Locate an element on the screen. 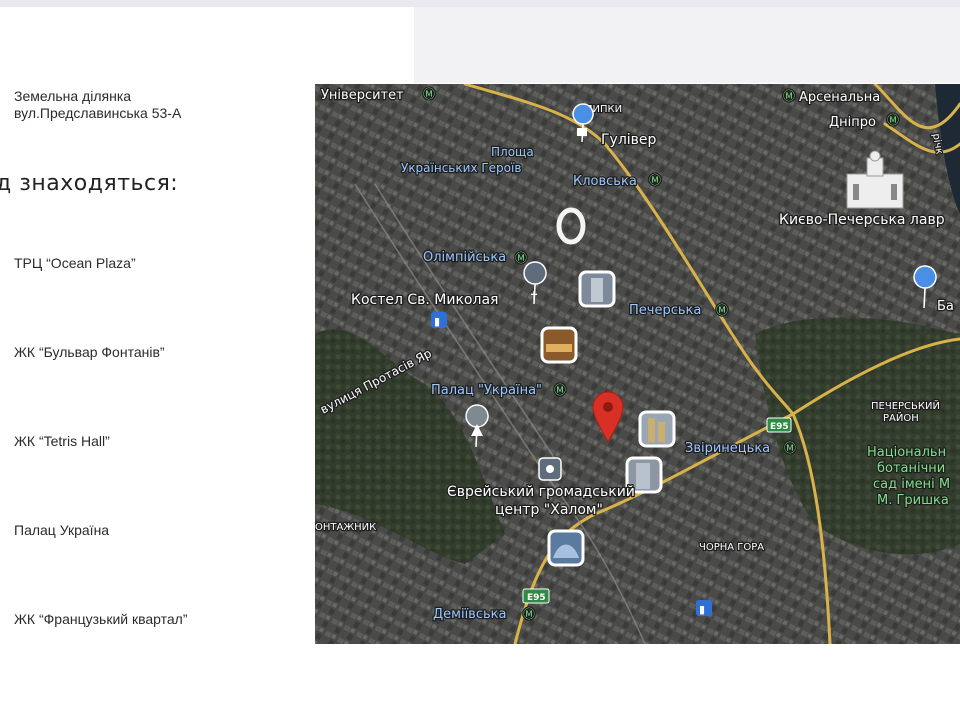  label-botanic-4: М. Гришка is located at coordinates (913, 500).